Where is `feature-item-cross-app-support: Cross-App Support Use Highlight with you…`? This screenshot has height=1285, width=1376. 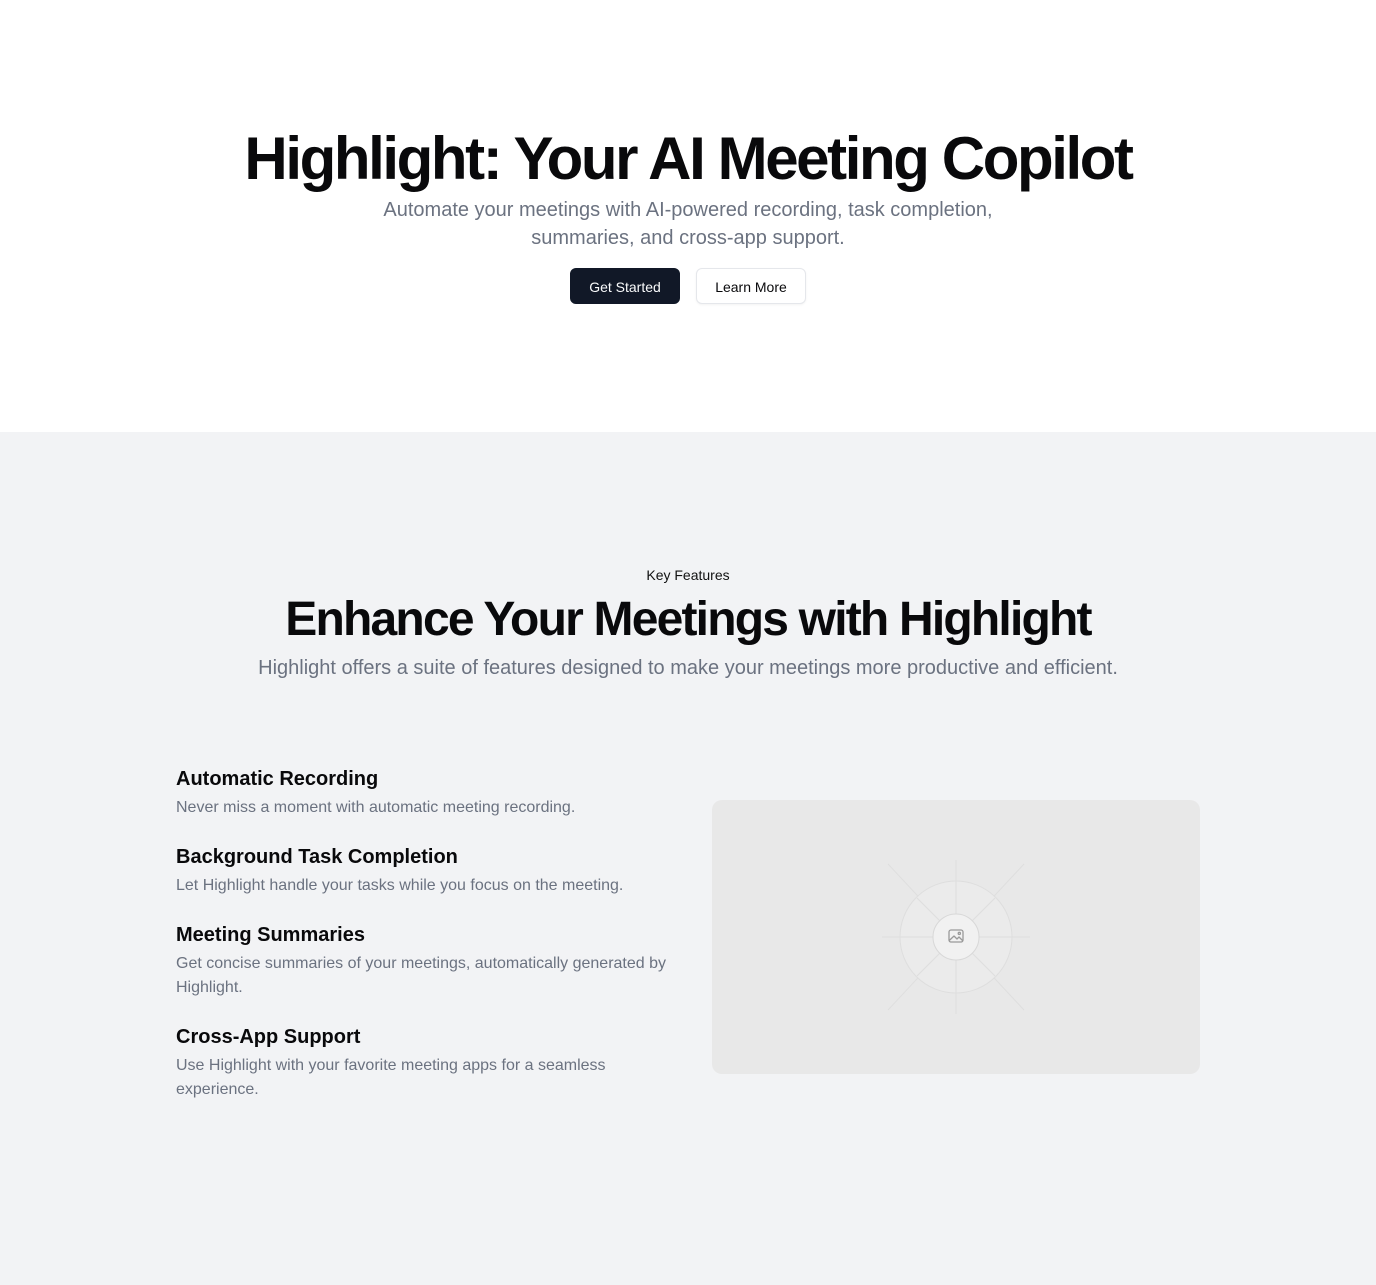
feature-item-cross-app-support: Cross-App Support Use Highlight with you… is located at coordinates (426, 1063).